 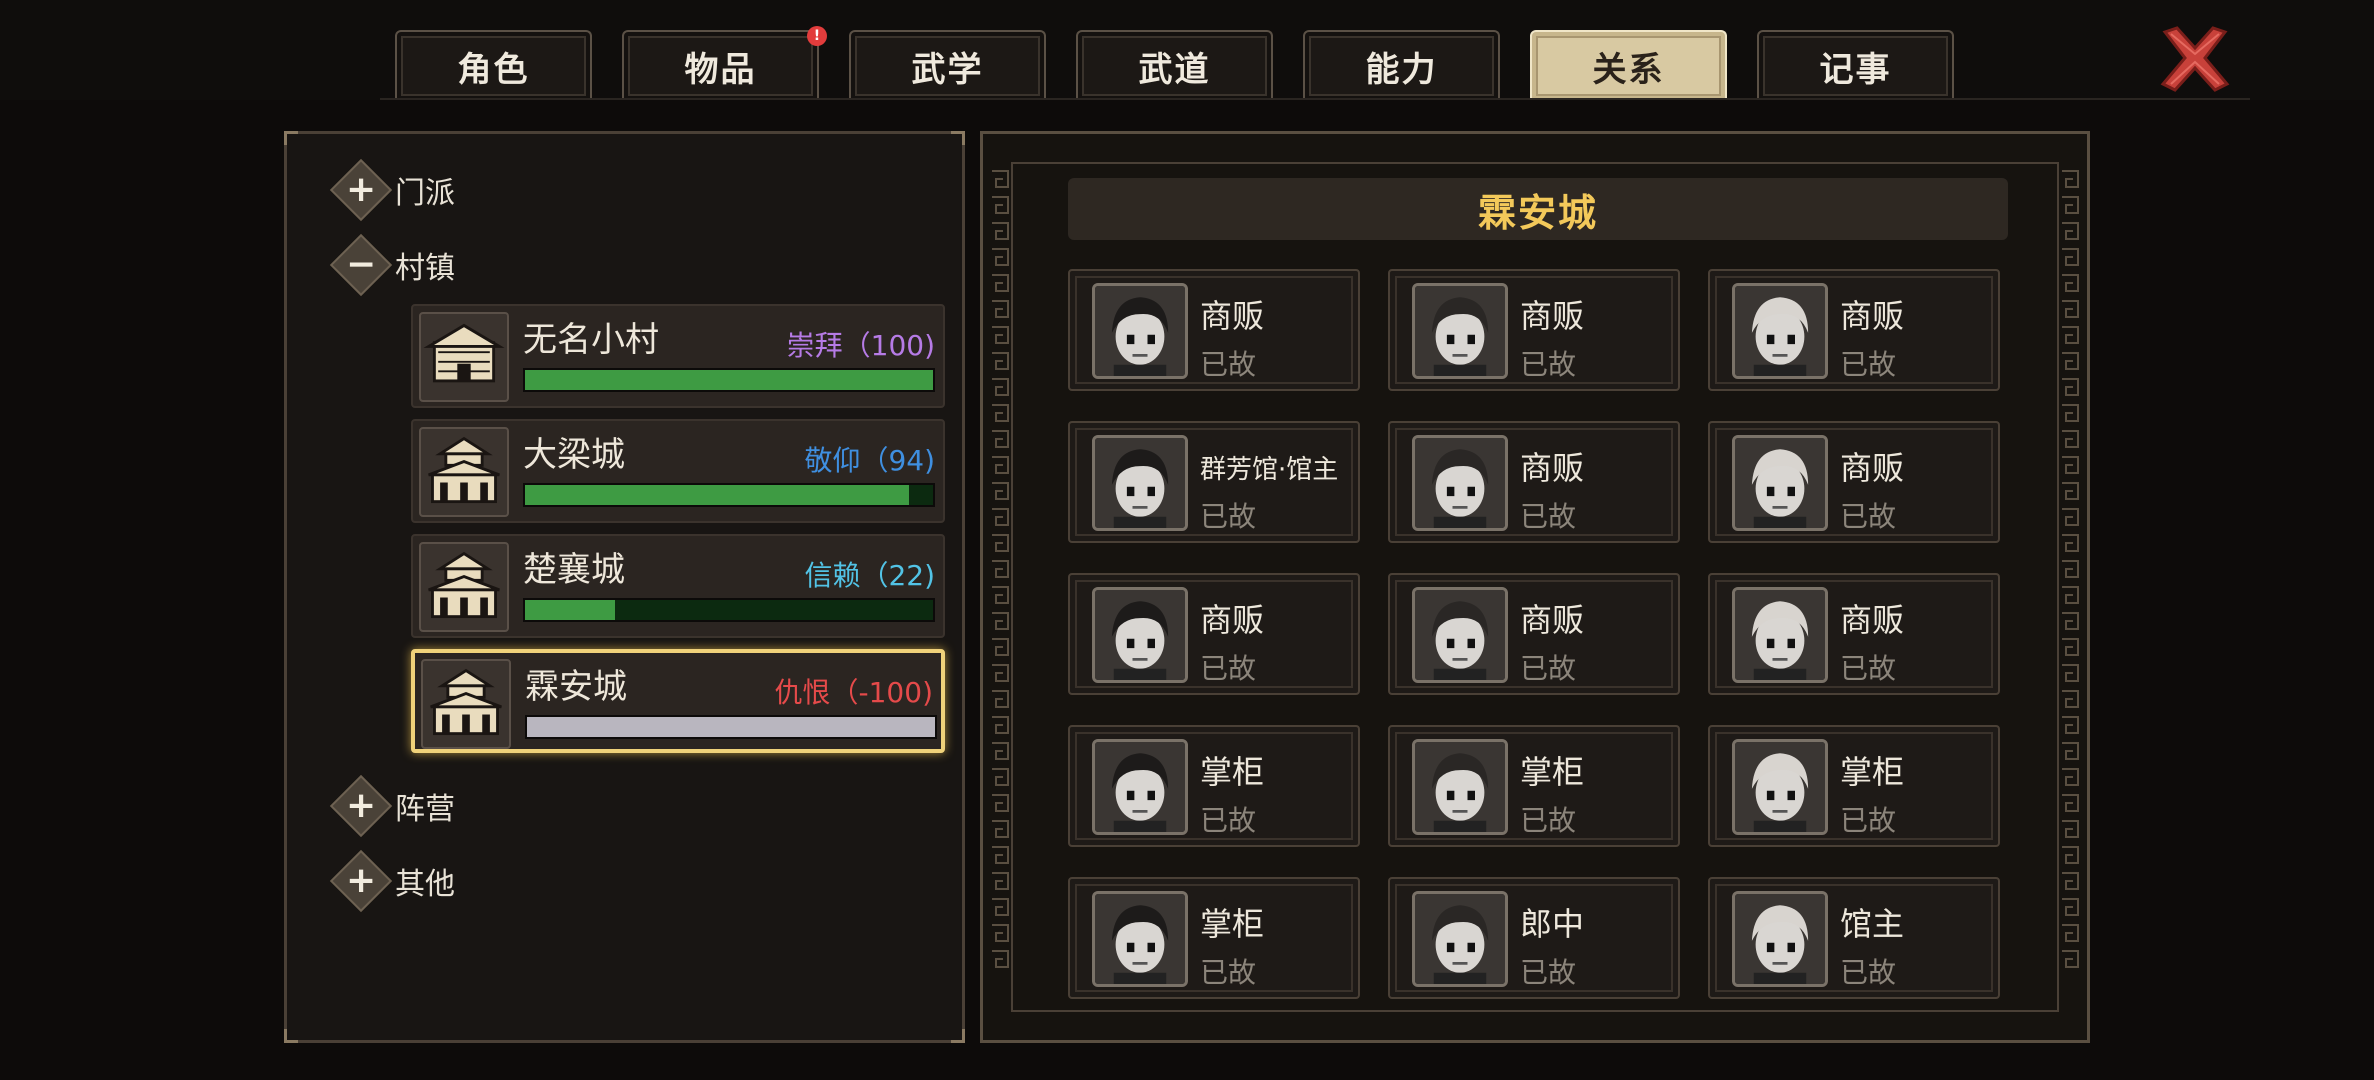 I want to click on tab-abilities: 能力, so click(x=1401, y=65).